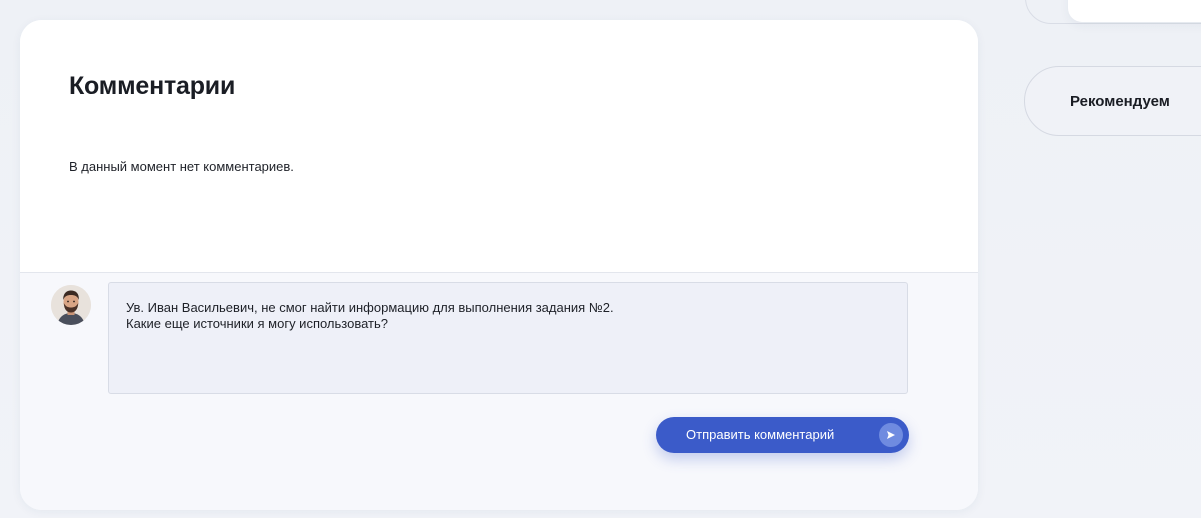 The height and width of the screenshot is (518, 1201). Describe the element at coordinates (760, 434) in the screenshot. I see `send-comment-label: Отправить комментарий` at that location.